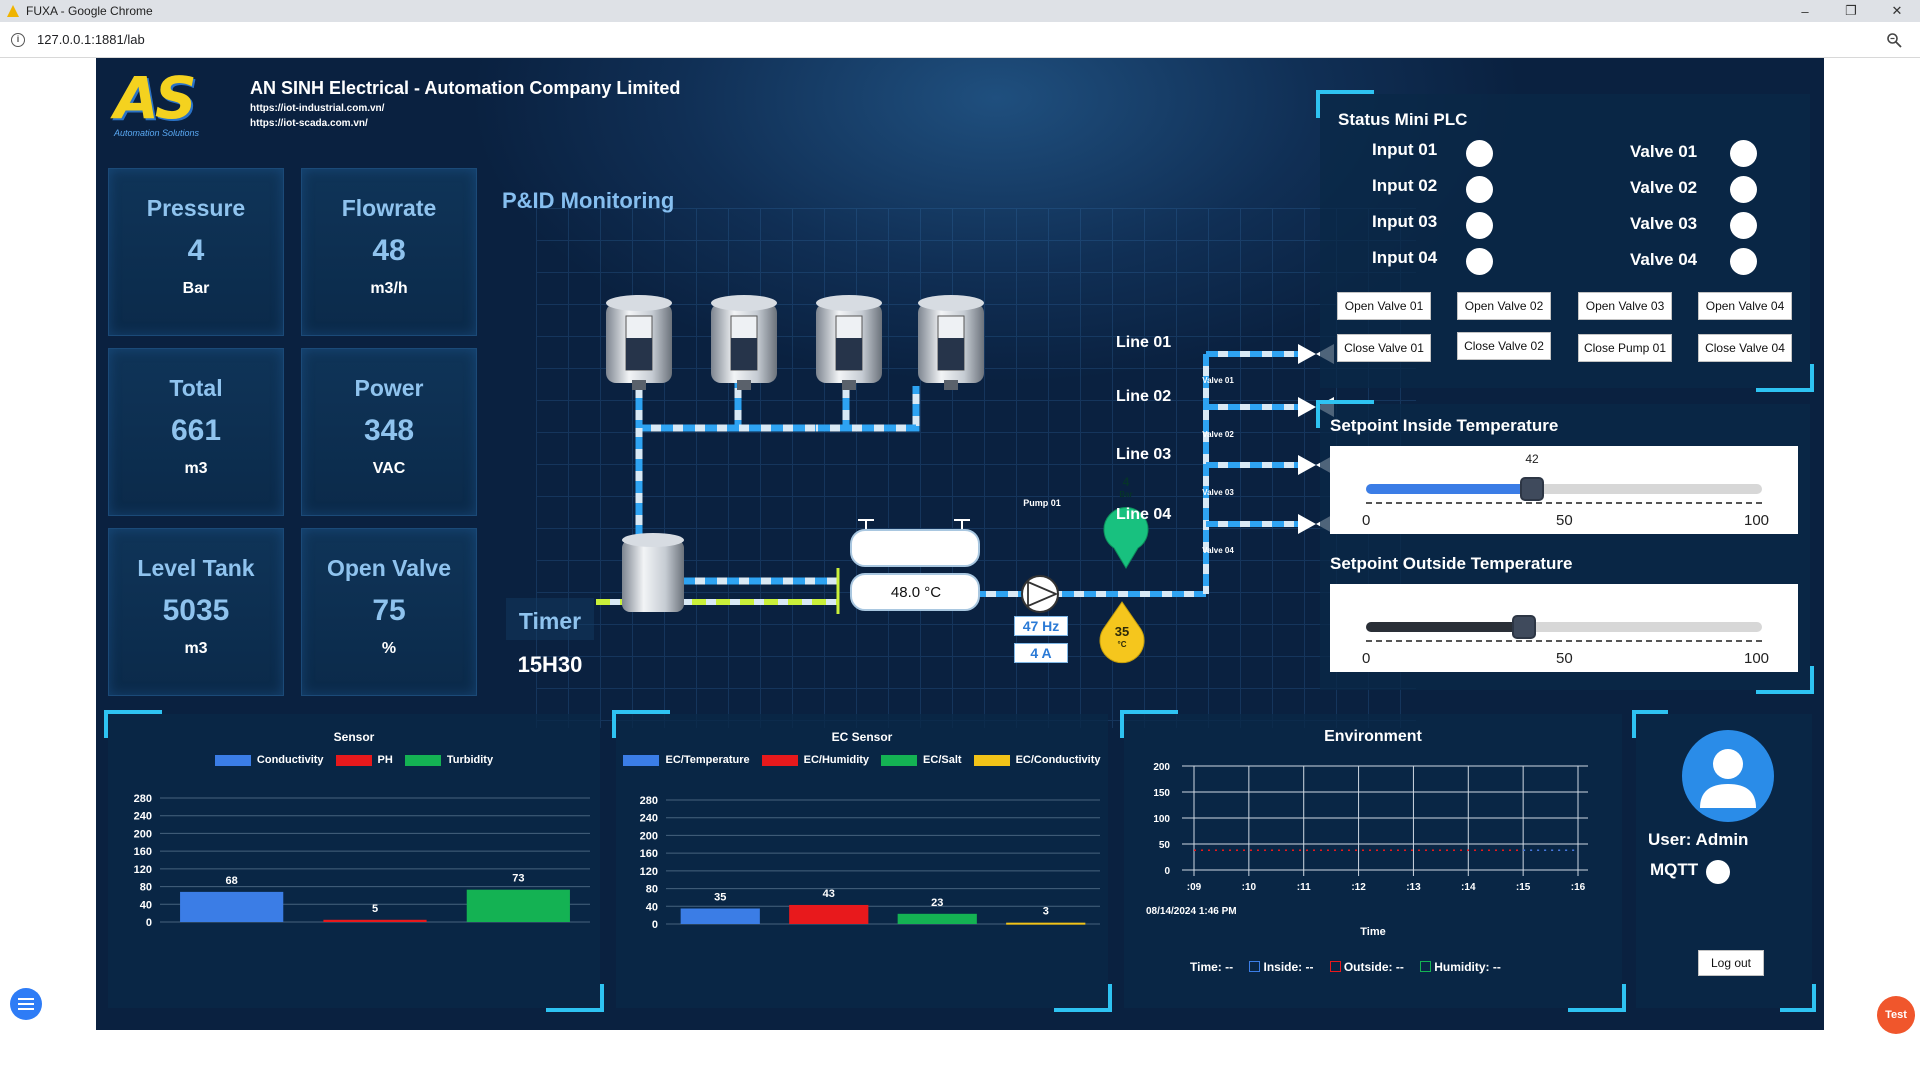 Image resolution: width=1920 pixels, height=1080 pixels. I want to click on x-tick-label: :15, so click(1523, 887).